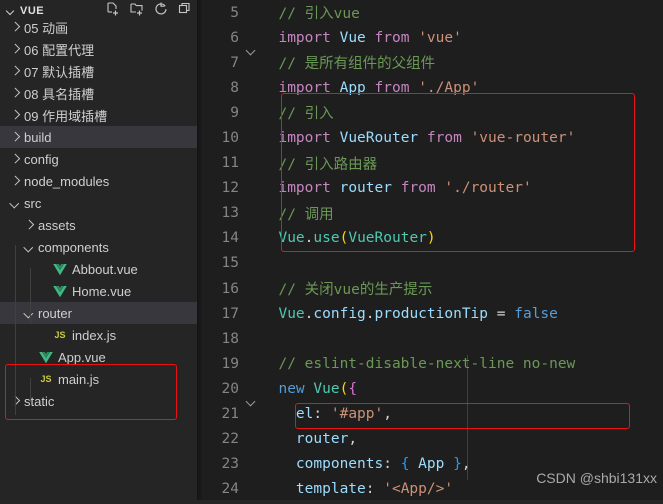  Describe the element at coordinates (427, 138) in the screenshot. I see `code-text: import VueRouter from 'vue-router'` at that location.